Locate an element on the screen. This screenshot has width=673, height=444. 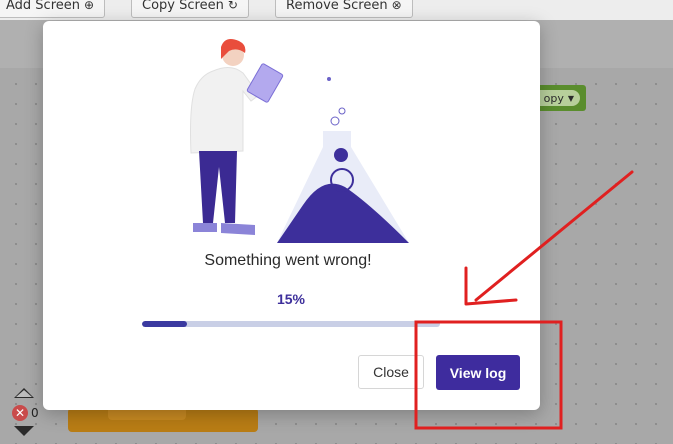
flask-bubble-solid is located at coordinates (341, 155).